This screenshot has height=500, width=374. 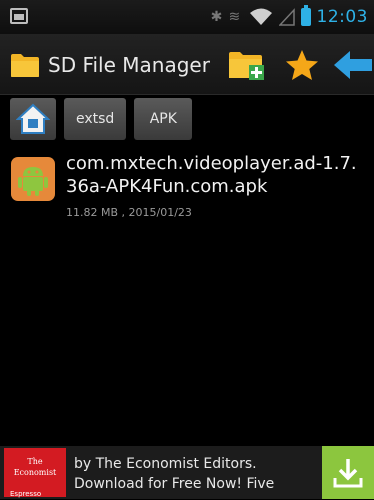 I want to click on download-icon, so click(x=348, y=472).